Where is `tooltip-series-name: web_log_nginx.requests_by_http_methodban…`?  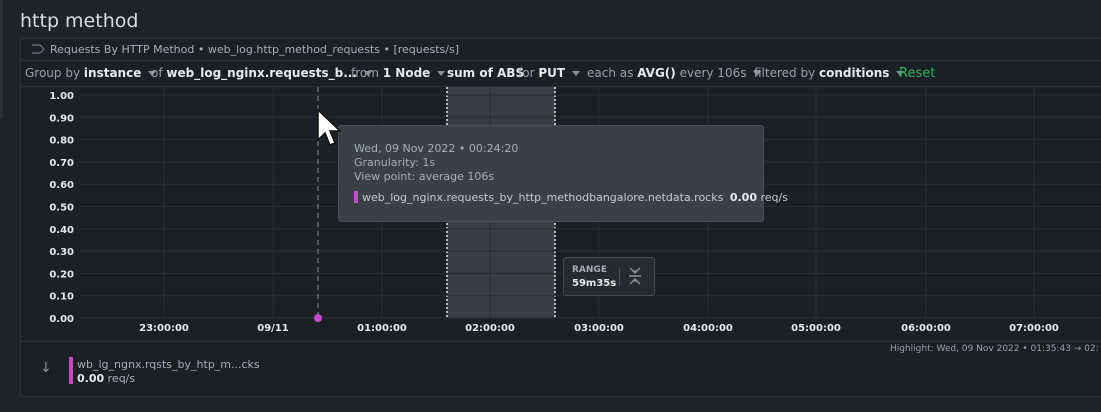 tooltip-series-name: web_log_nginx.requests_by_http_methodban… is located at coordinates (543, 197).